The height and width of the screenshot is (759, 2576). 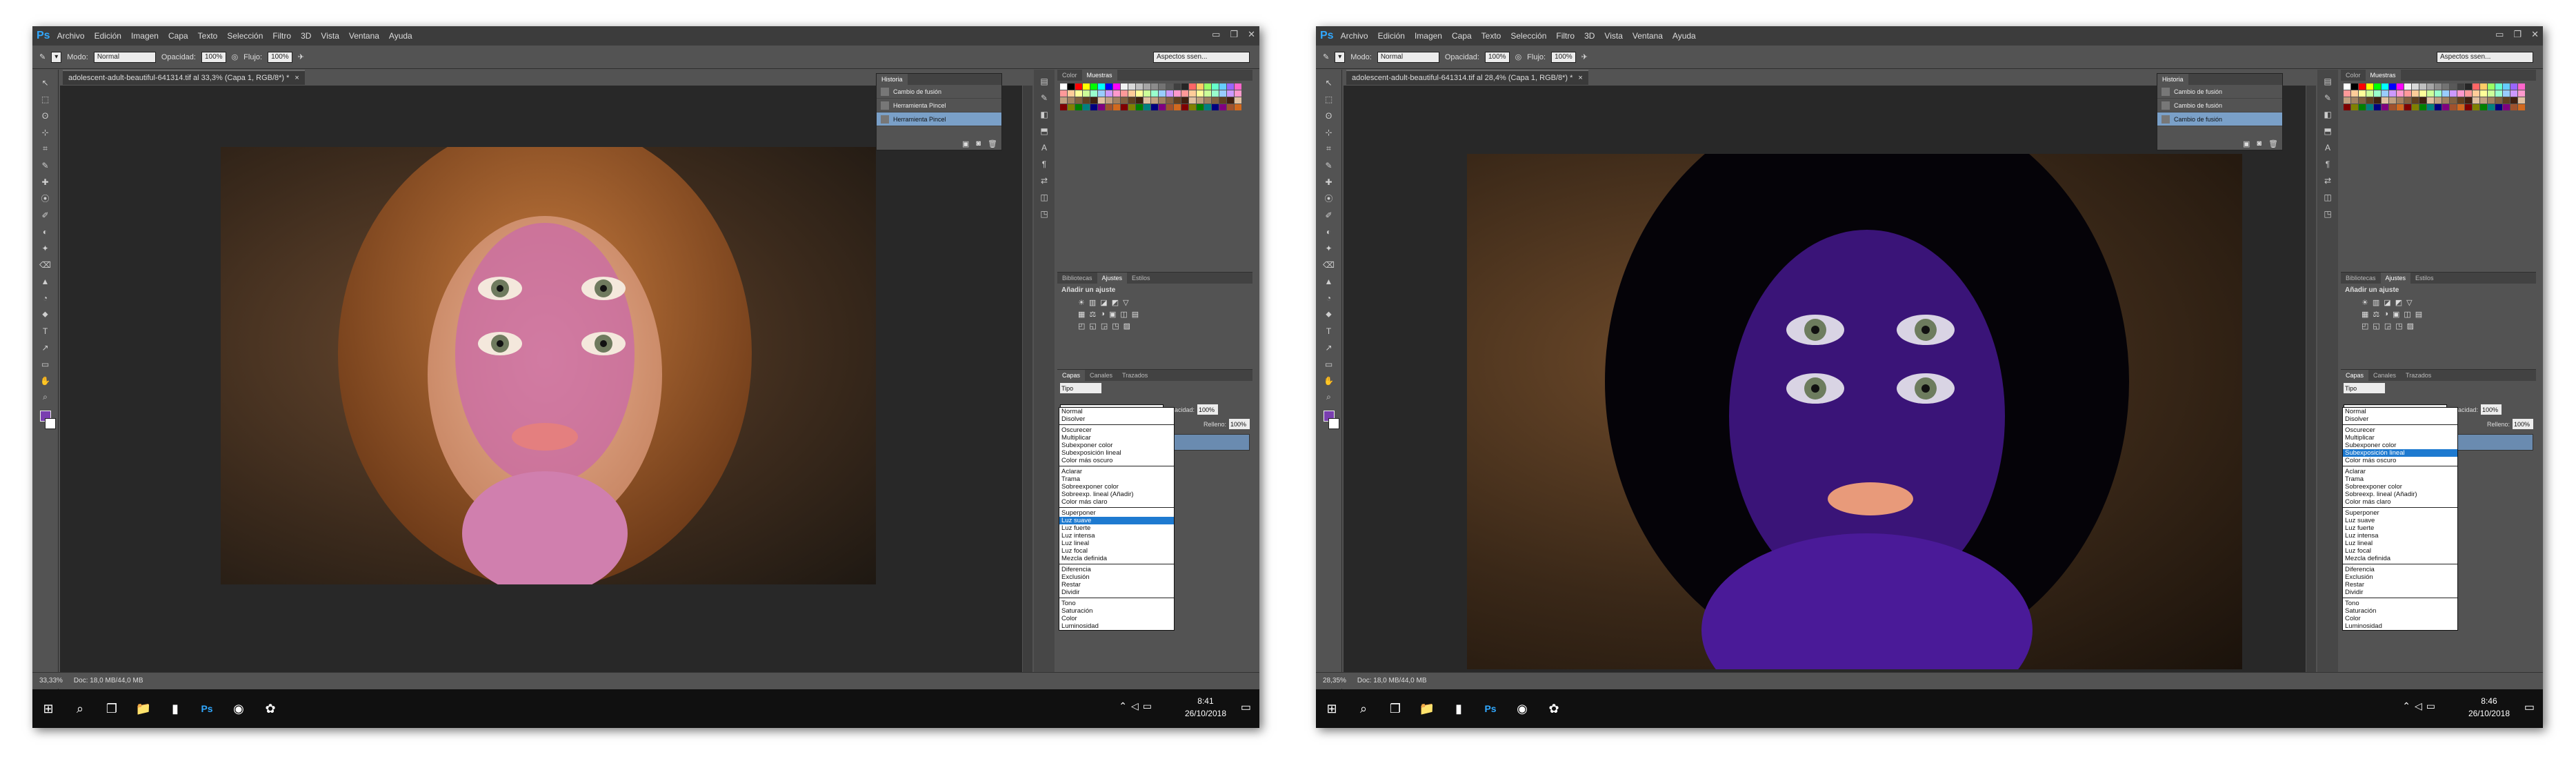 I want to click on blend-mode-option: Luz lineal, so click(x=2400, y=543).